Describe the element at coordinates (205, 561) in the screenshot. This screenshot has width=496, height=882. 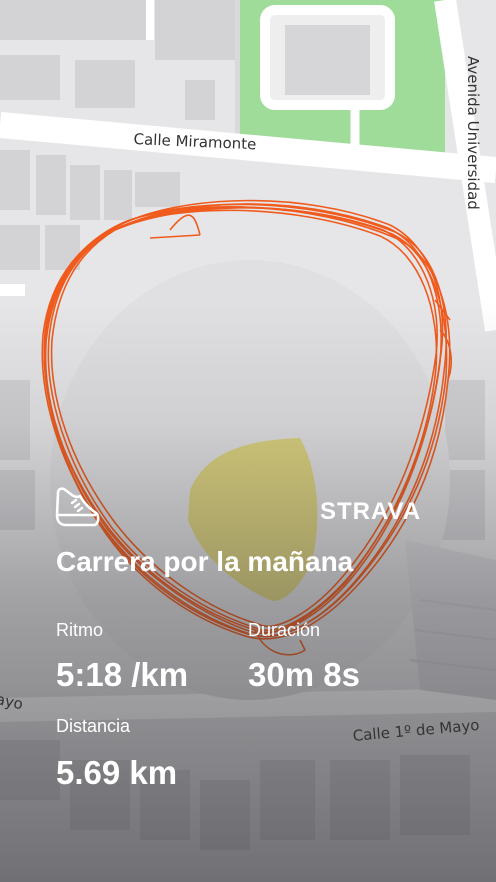
I see `activity-title: Carrera por la mañana` at that location.